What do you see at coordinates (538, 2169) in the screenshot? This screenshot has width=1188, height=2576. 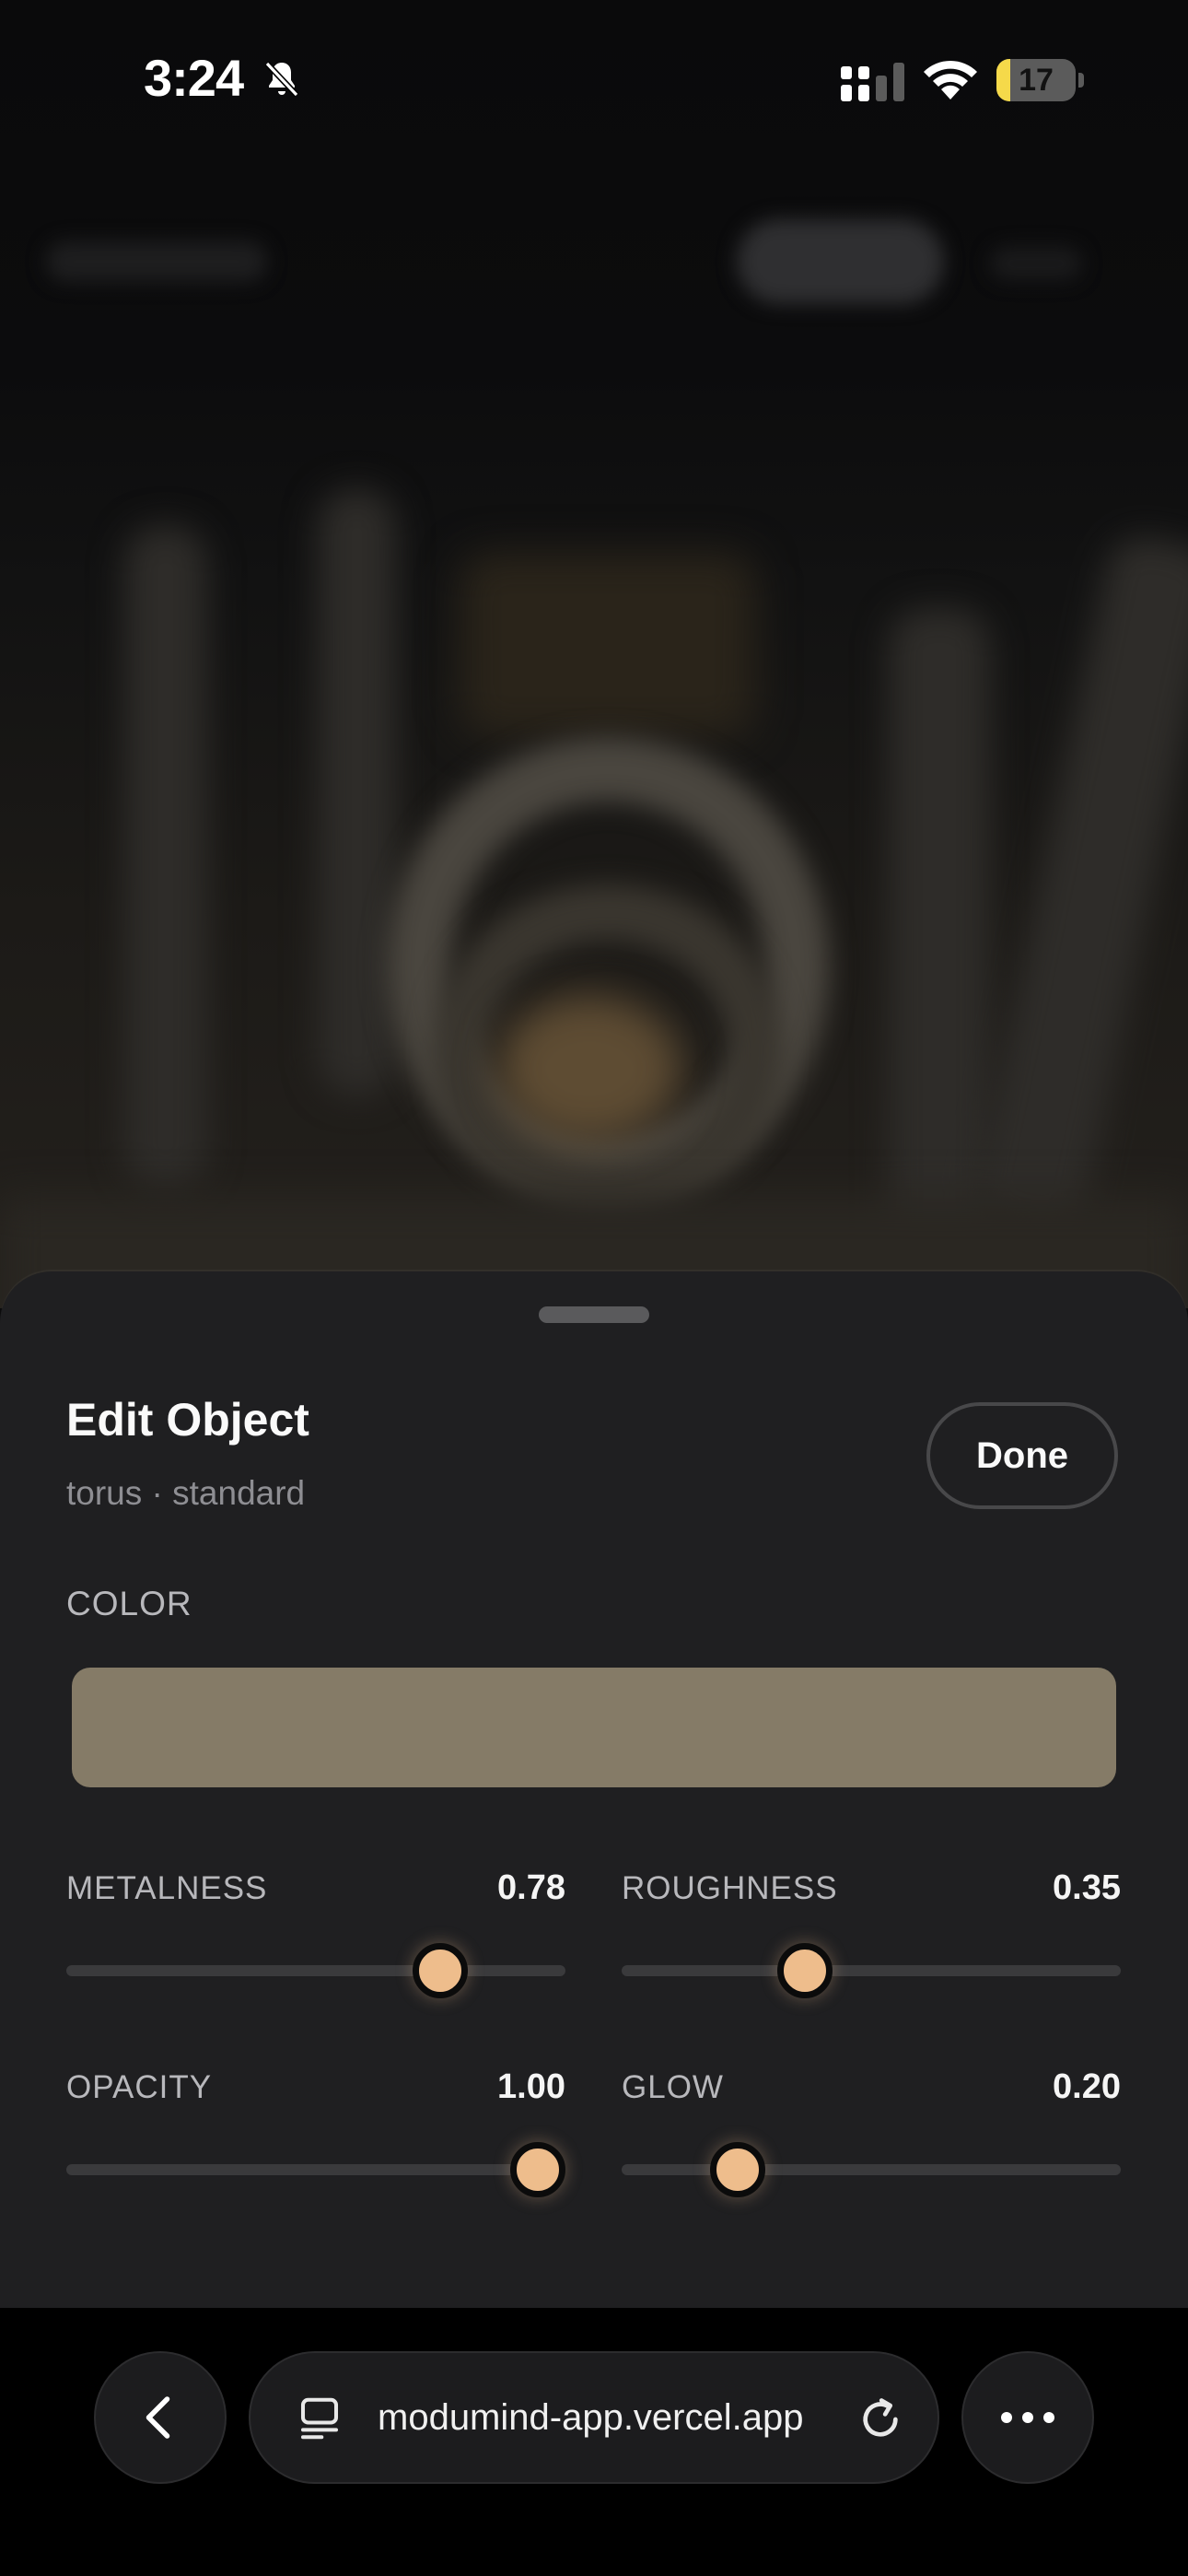 I see `opacity-slider-thumb` at bounding box center [538, 2169].